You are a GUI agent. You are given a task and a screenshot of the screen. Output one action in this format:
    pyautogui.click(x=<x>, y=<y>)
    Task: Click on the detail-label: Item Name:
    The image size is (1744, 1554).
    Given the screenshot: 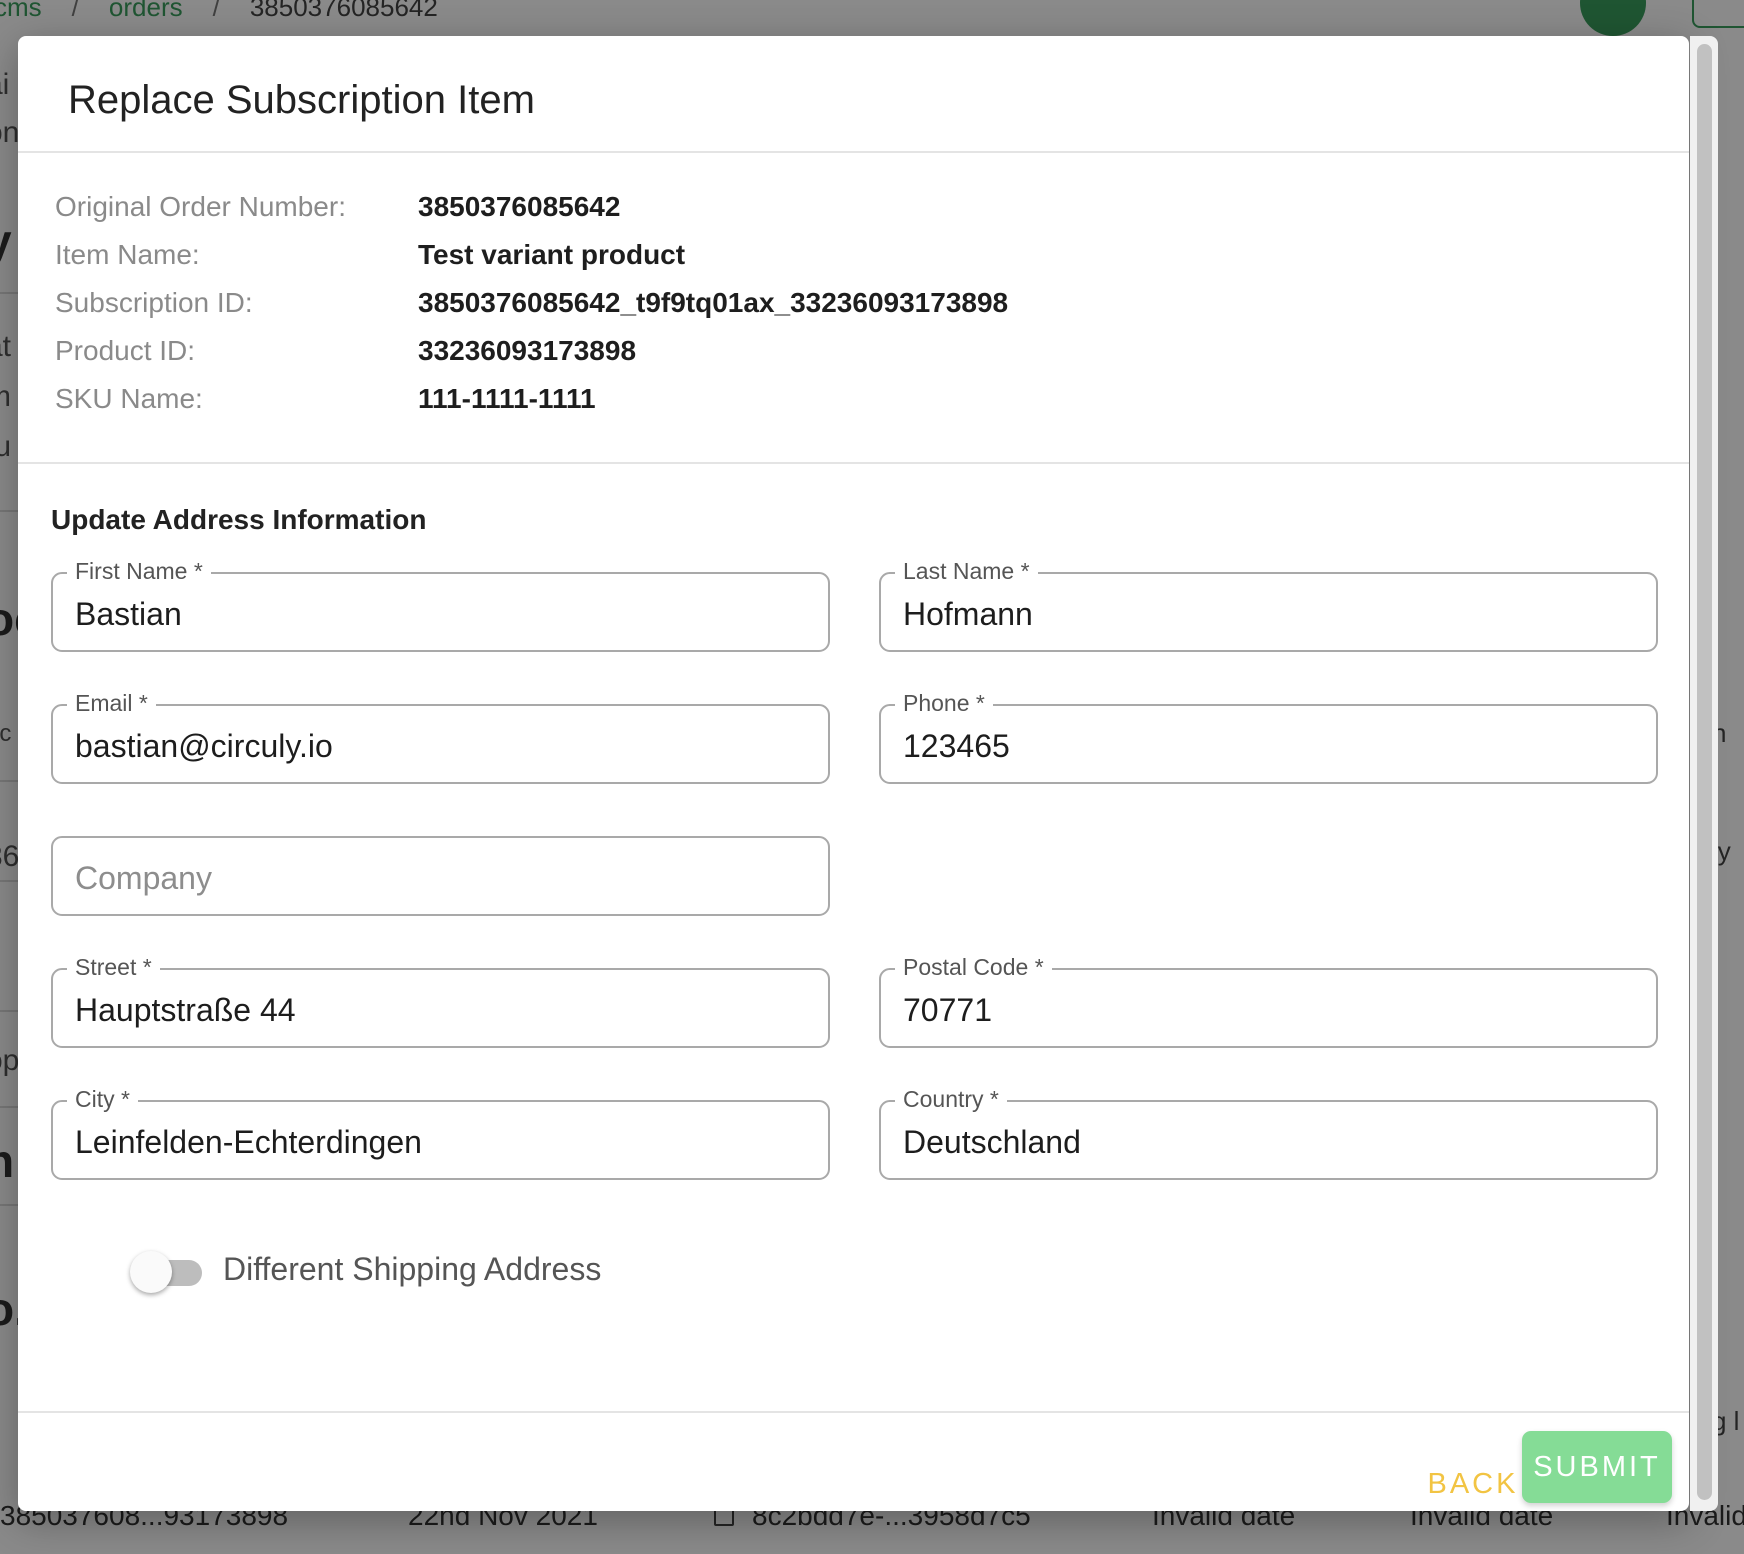 What is the action you would take?
    pyautogui.click(x=127, y=254)
    